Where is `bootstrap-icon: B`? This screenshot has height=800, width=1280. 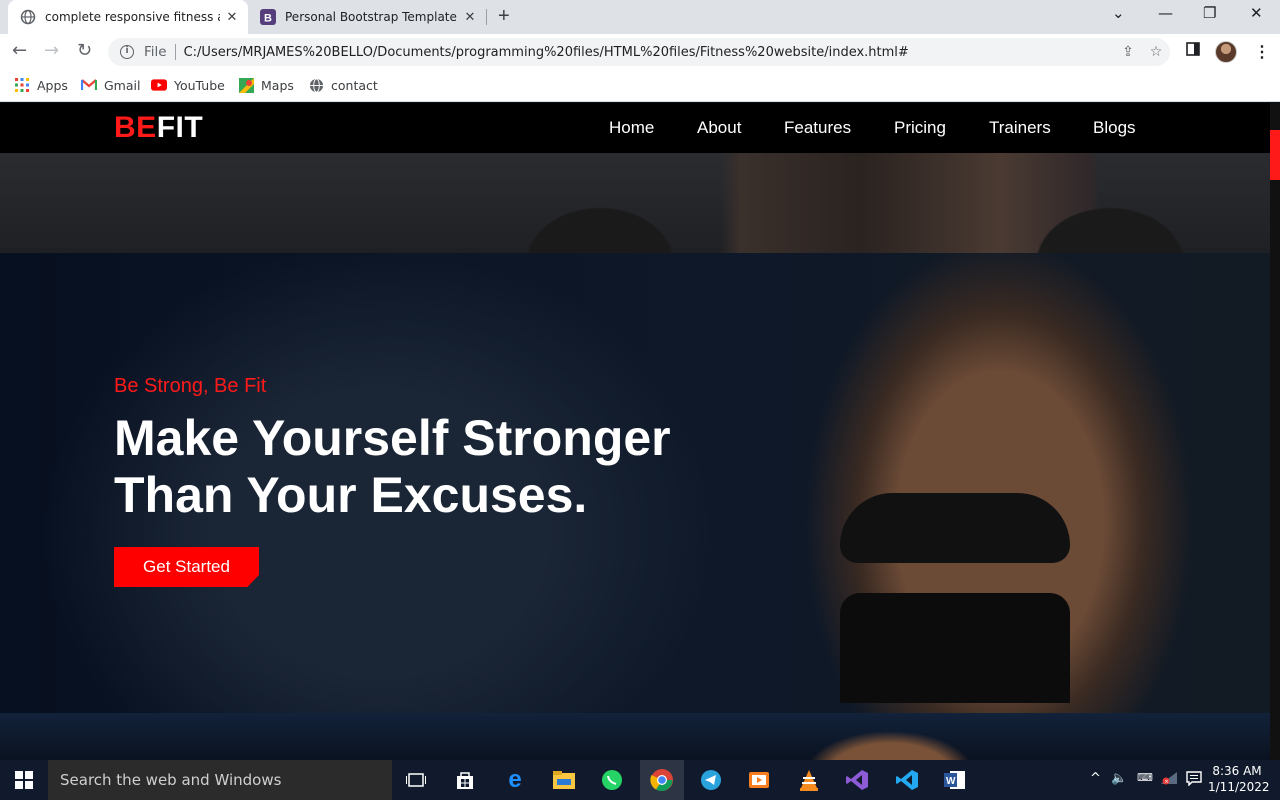 bootstrap-icon: B is located at coordinates (268, 17).